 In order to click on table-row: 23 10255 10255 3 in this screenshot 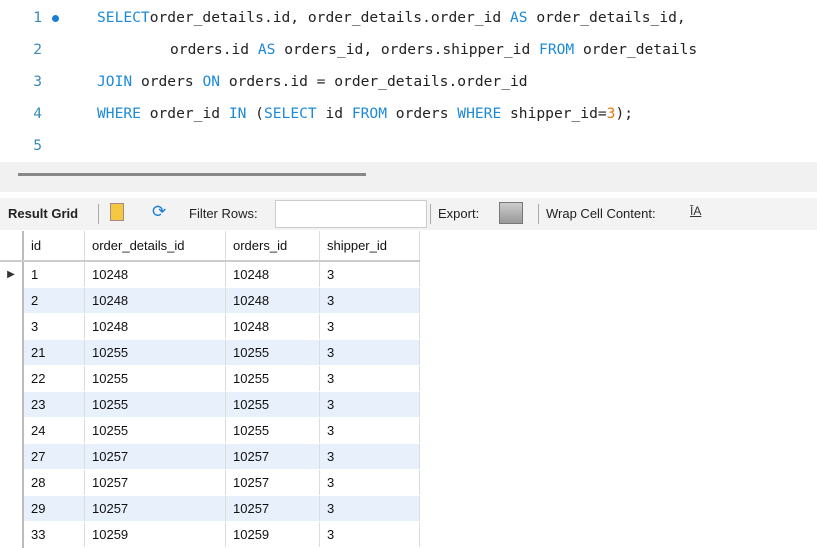, I will do `click(210, 404)`.